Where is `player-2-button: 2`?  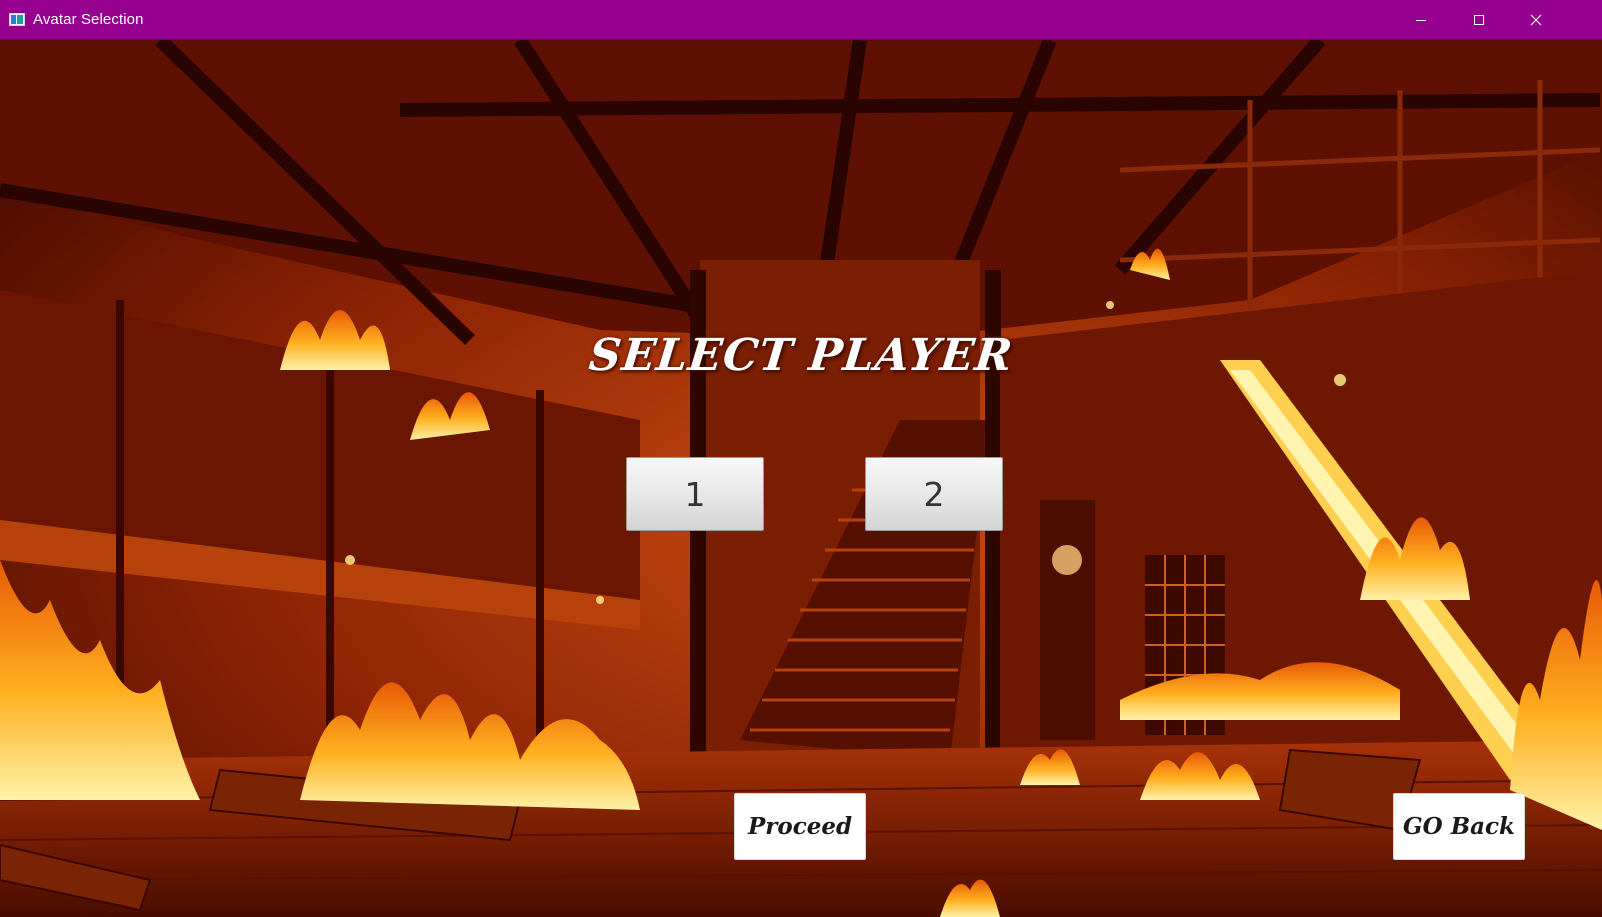 player-2-button: 2 is located at coordinates (934, 494).